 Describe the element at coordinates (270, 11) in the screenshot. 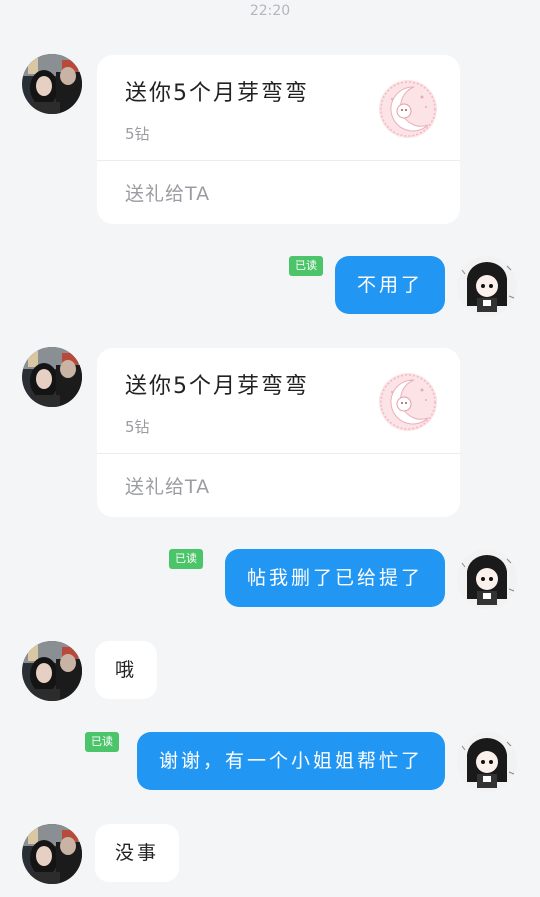

I see `timestamp: 22:20` at that location.